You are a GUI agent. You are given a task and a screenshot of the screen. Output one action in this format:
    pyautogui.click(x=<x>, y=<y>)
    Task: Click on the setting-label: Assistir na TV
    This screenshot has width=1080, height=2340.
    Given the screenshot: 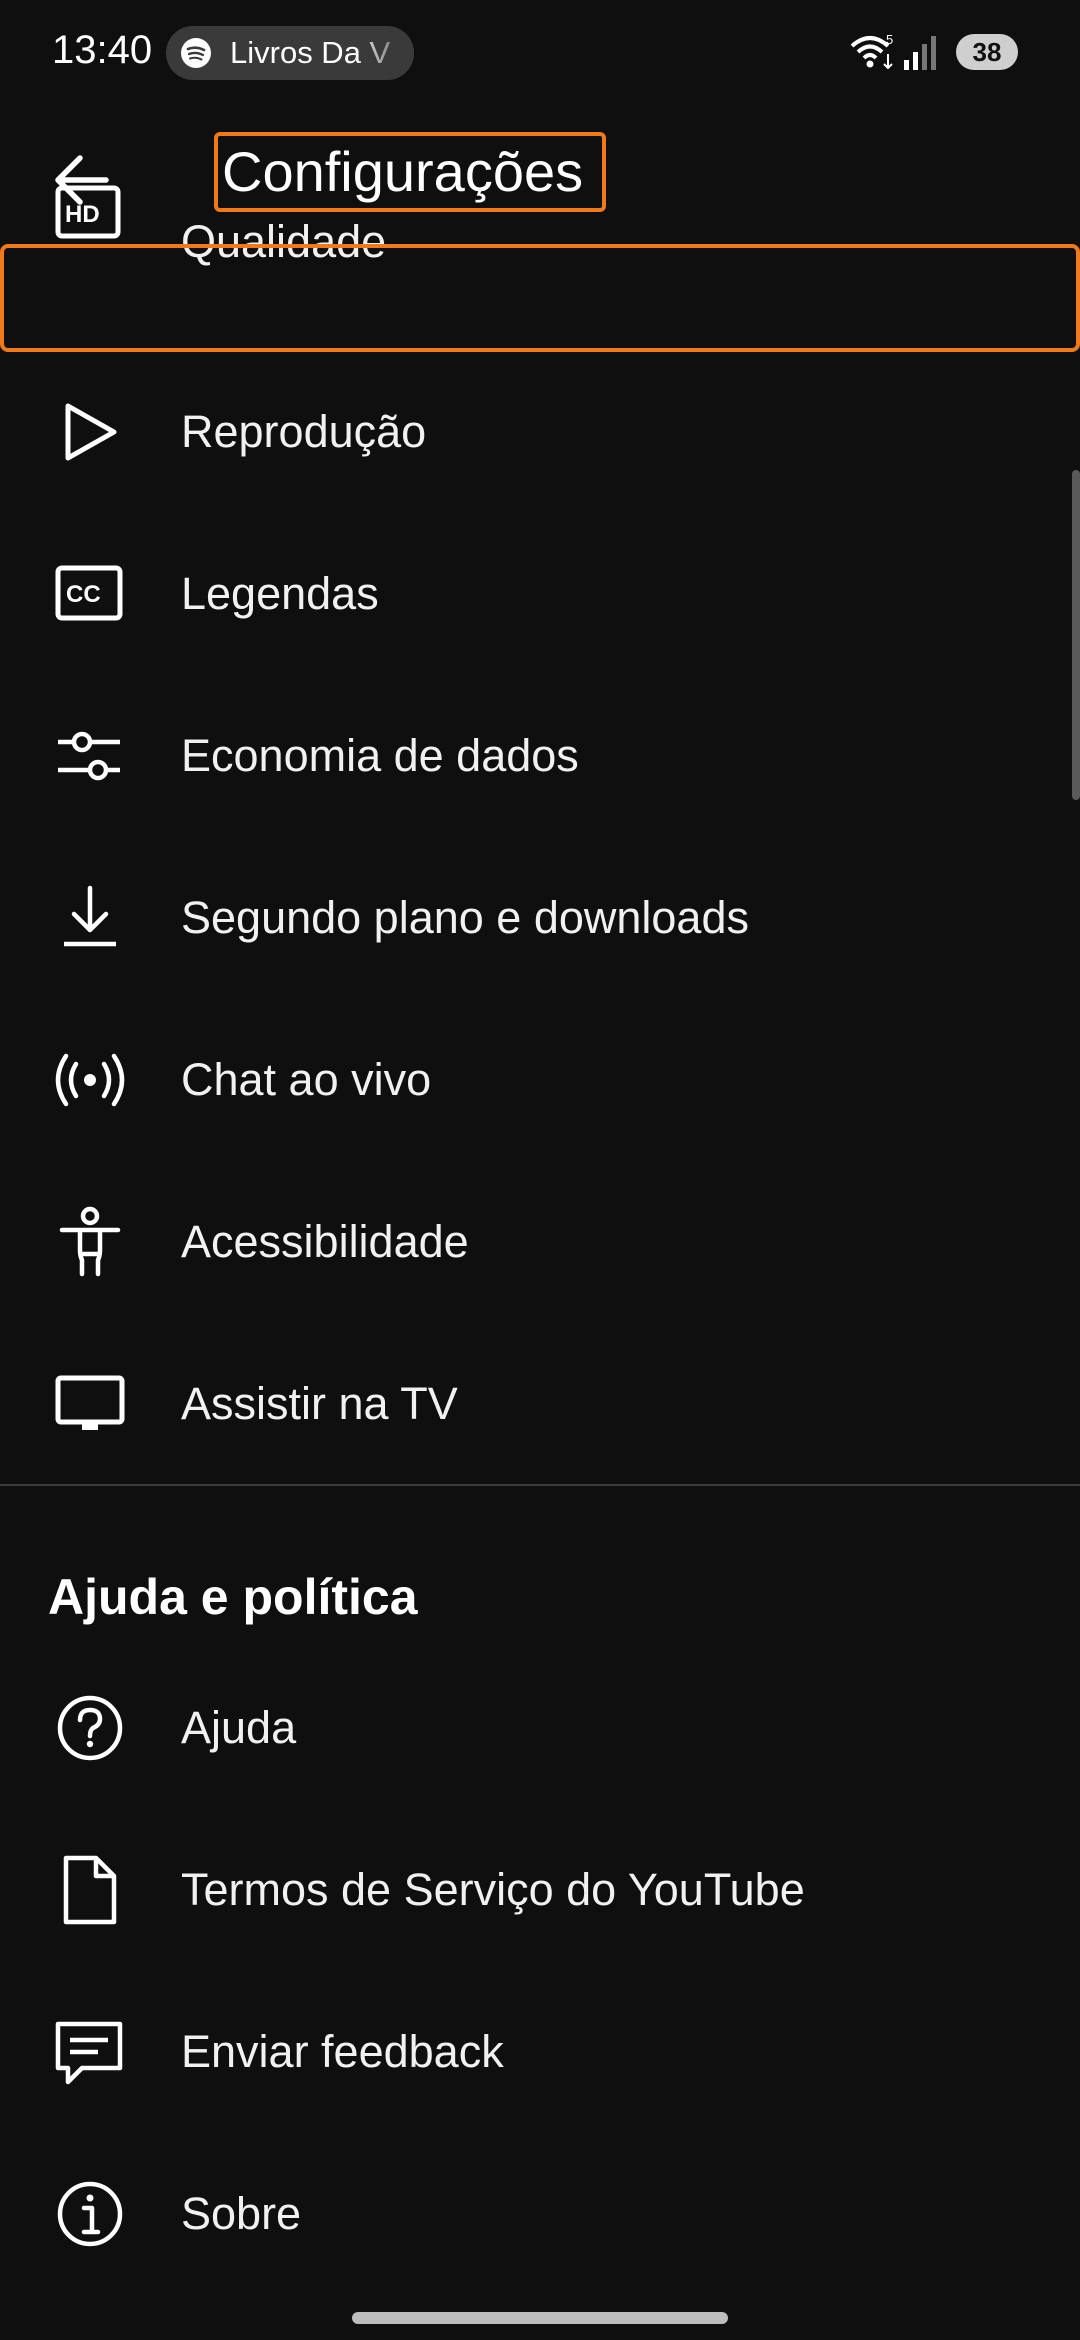 What is the action you would take?
    pyautogui.click(x=319, y=1403)
    